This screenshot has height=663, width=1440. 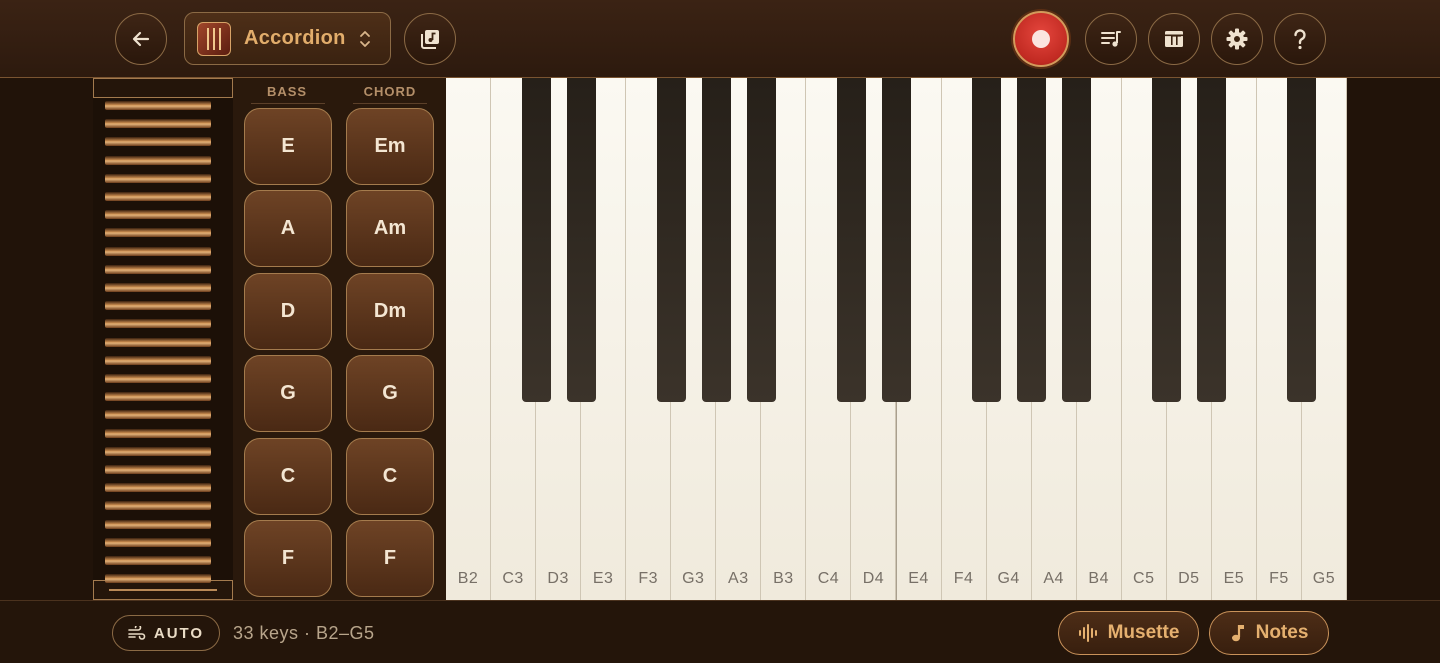 I want to click on record-icon, so click(x=1041, y=39).